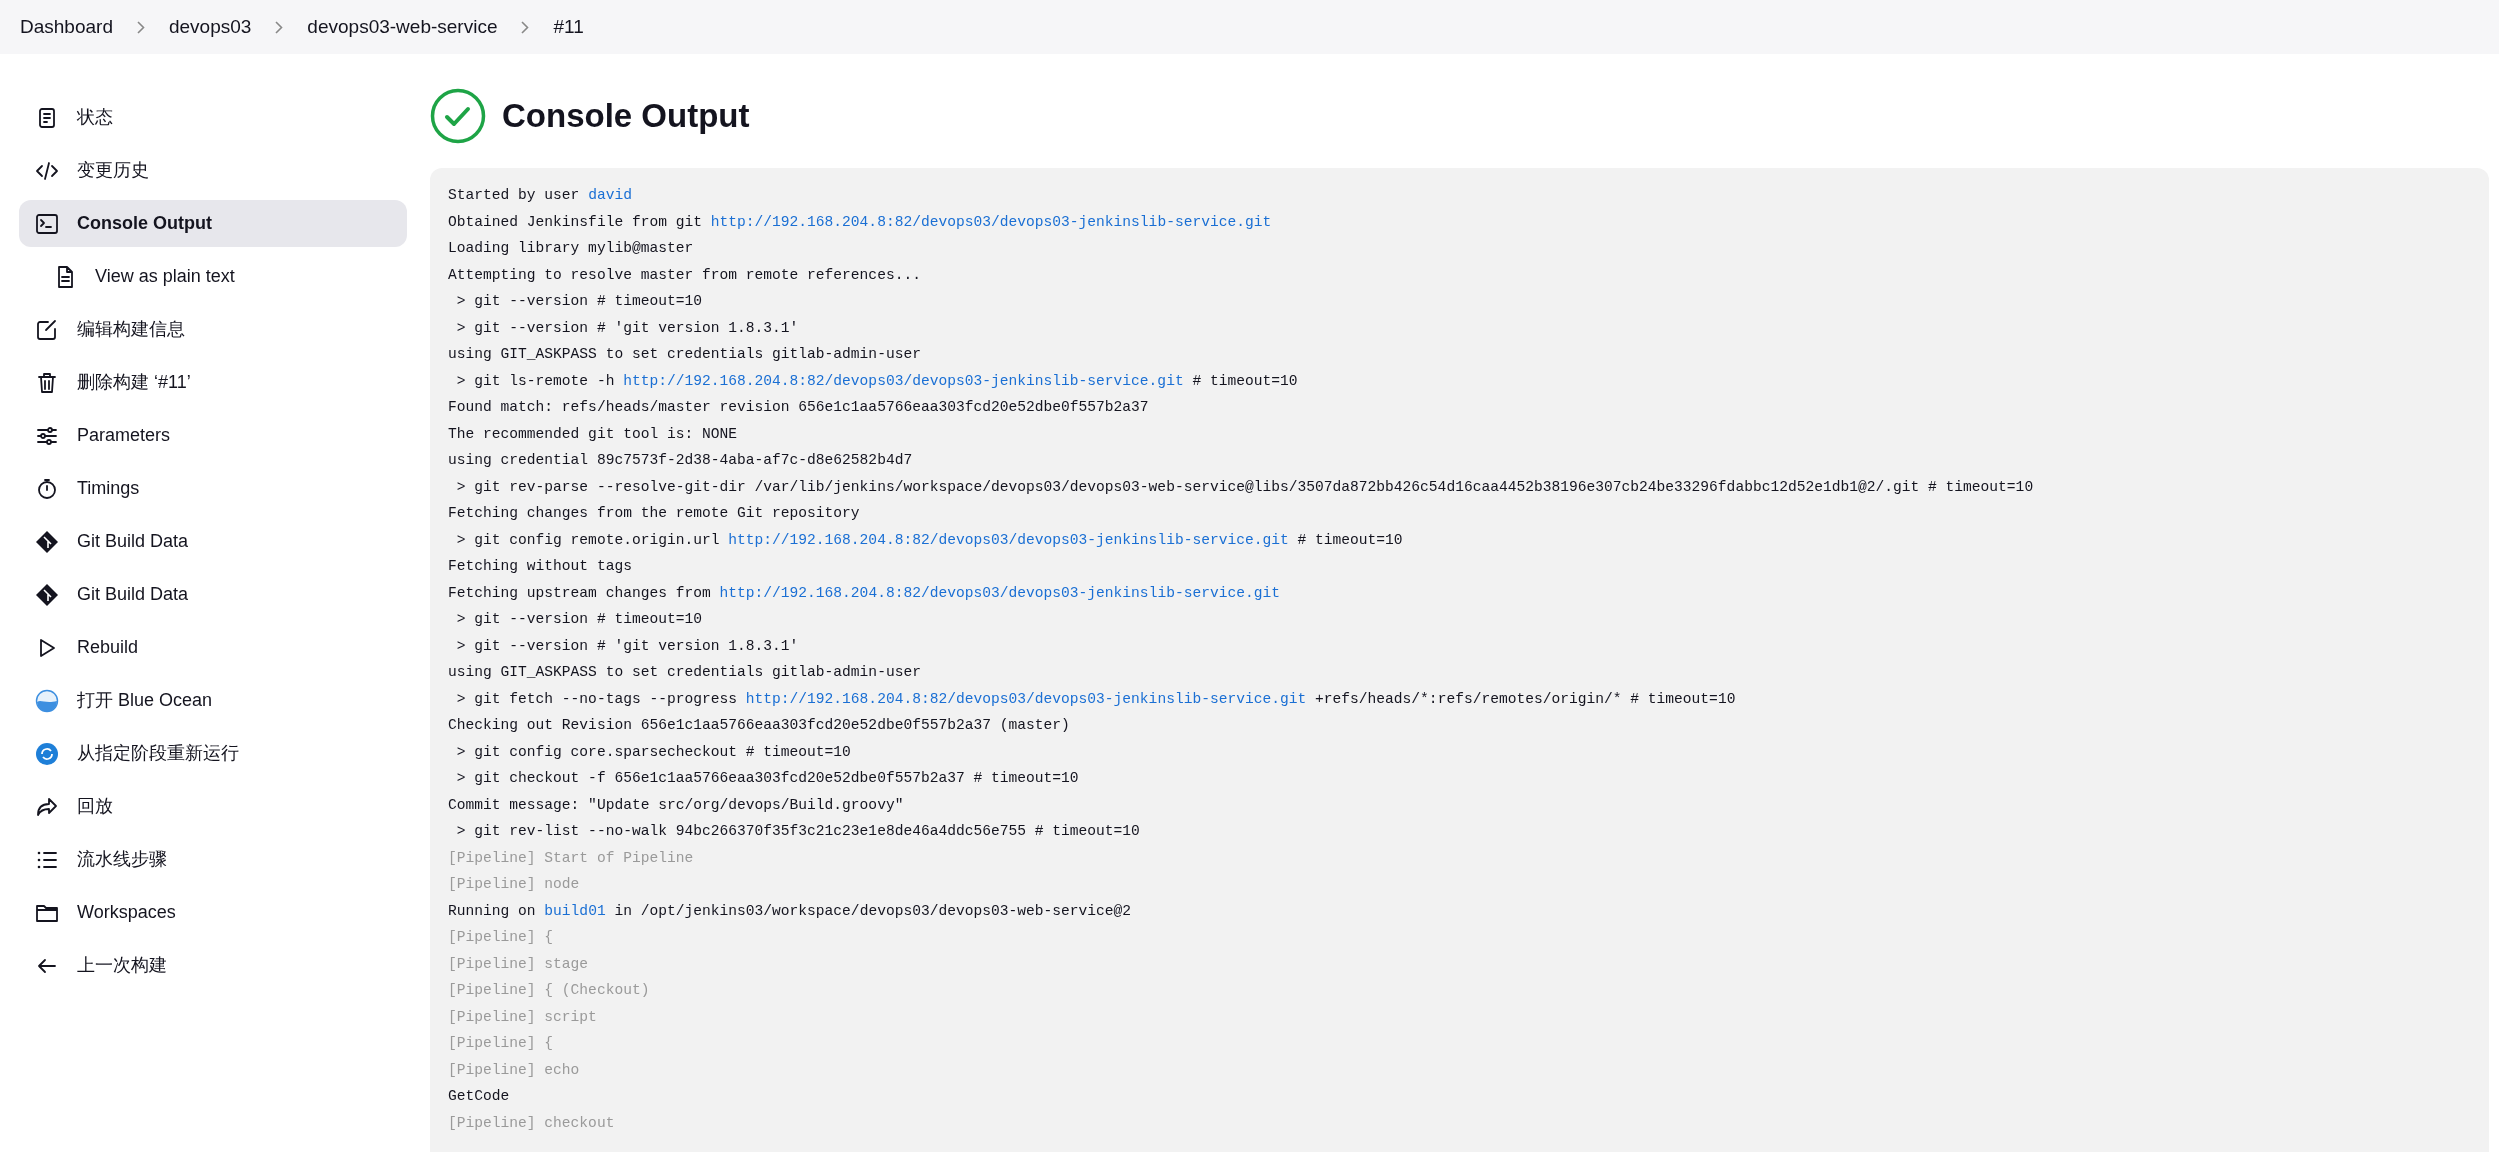 Image resolution: width=2499 pixels, height=1152 pixels. What do you see at coordinates (213, 117) in the screenshot?
I see `sidebar-item: 状态` at bounding box center [213, 117].